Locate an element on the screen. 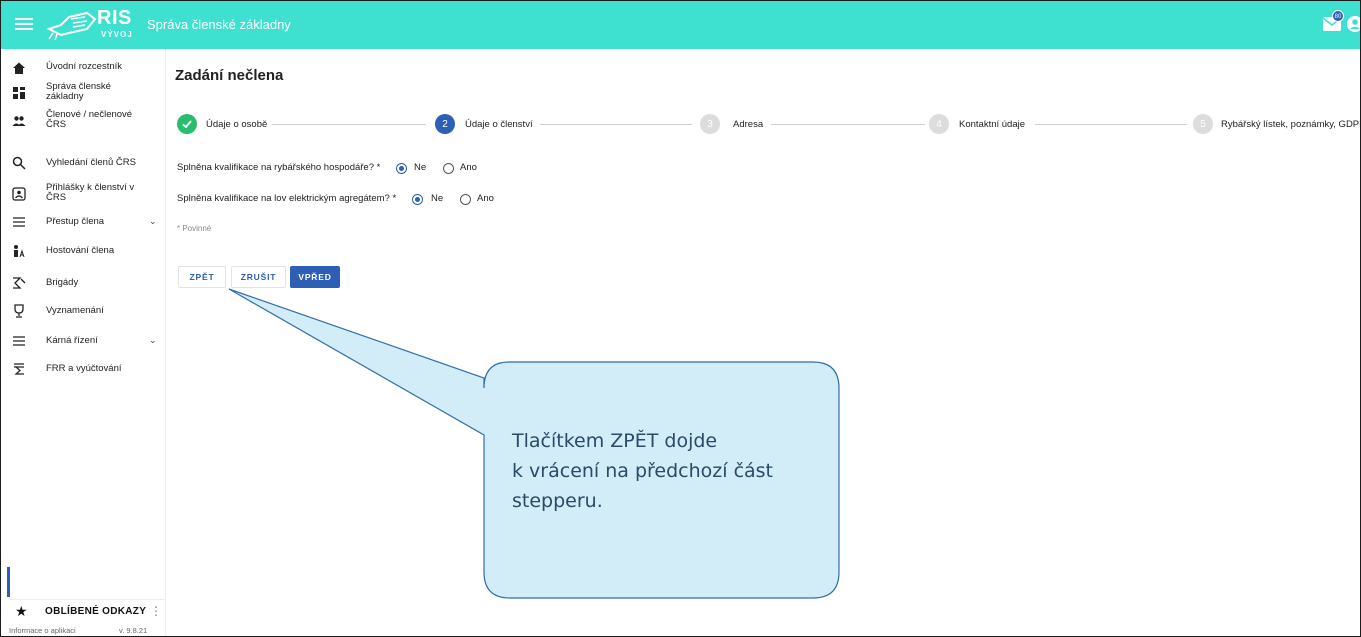 Image resolution: width=1361 pixels, height=637 pixels. sum-icon is located at coordinates (19, 369).